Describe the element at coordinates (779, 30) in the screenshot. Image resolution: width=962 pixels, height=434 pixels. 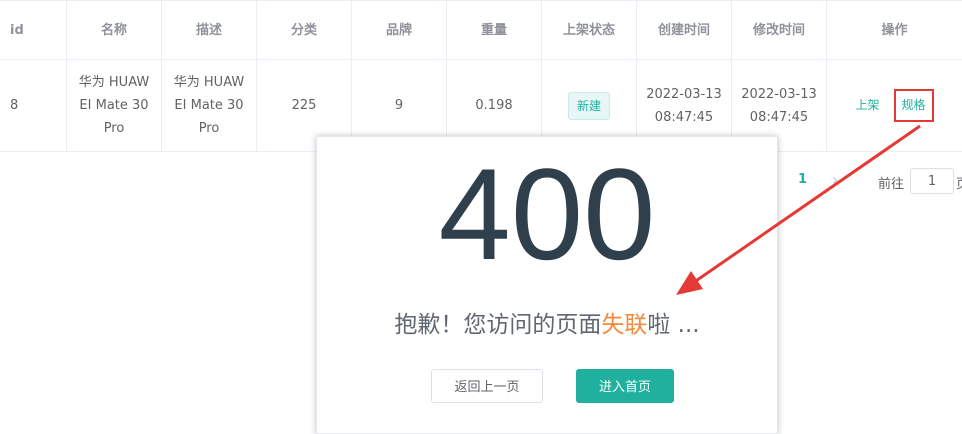
I see `header-modified: 修改时间` at that location.